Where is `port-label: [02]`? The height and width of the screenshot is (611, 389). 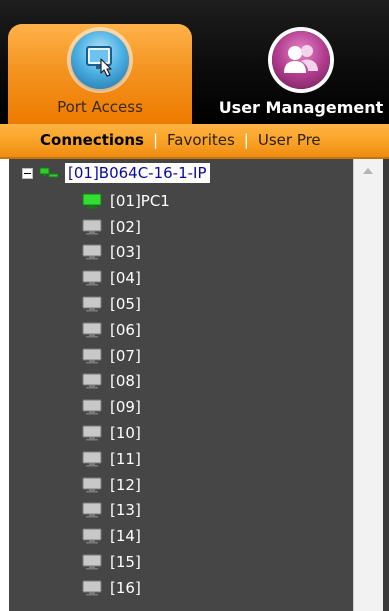 port-label: [02] is located at coordinates (125, 226).